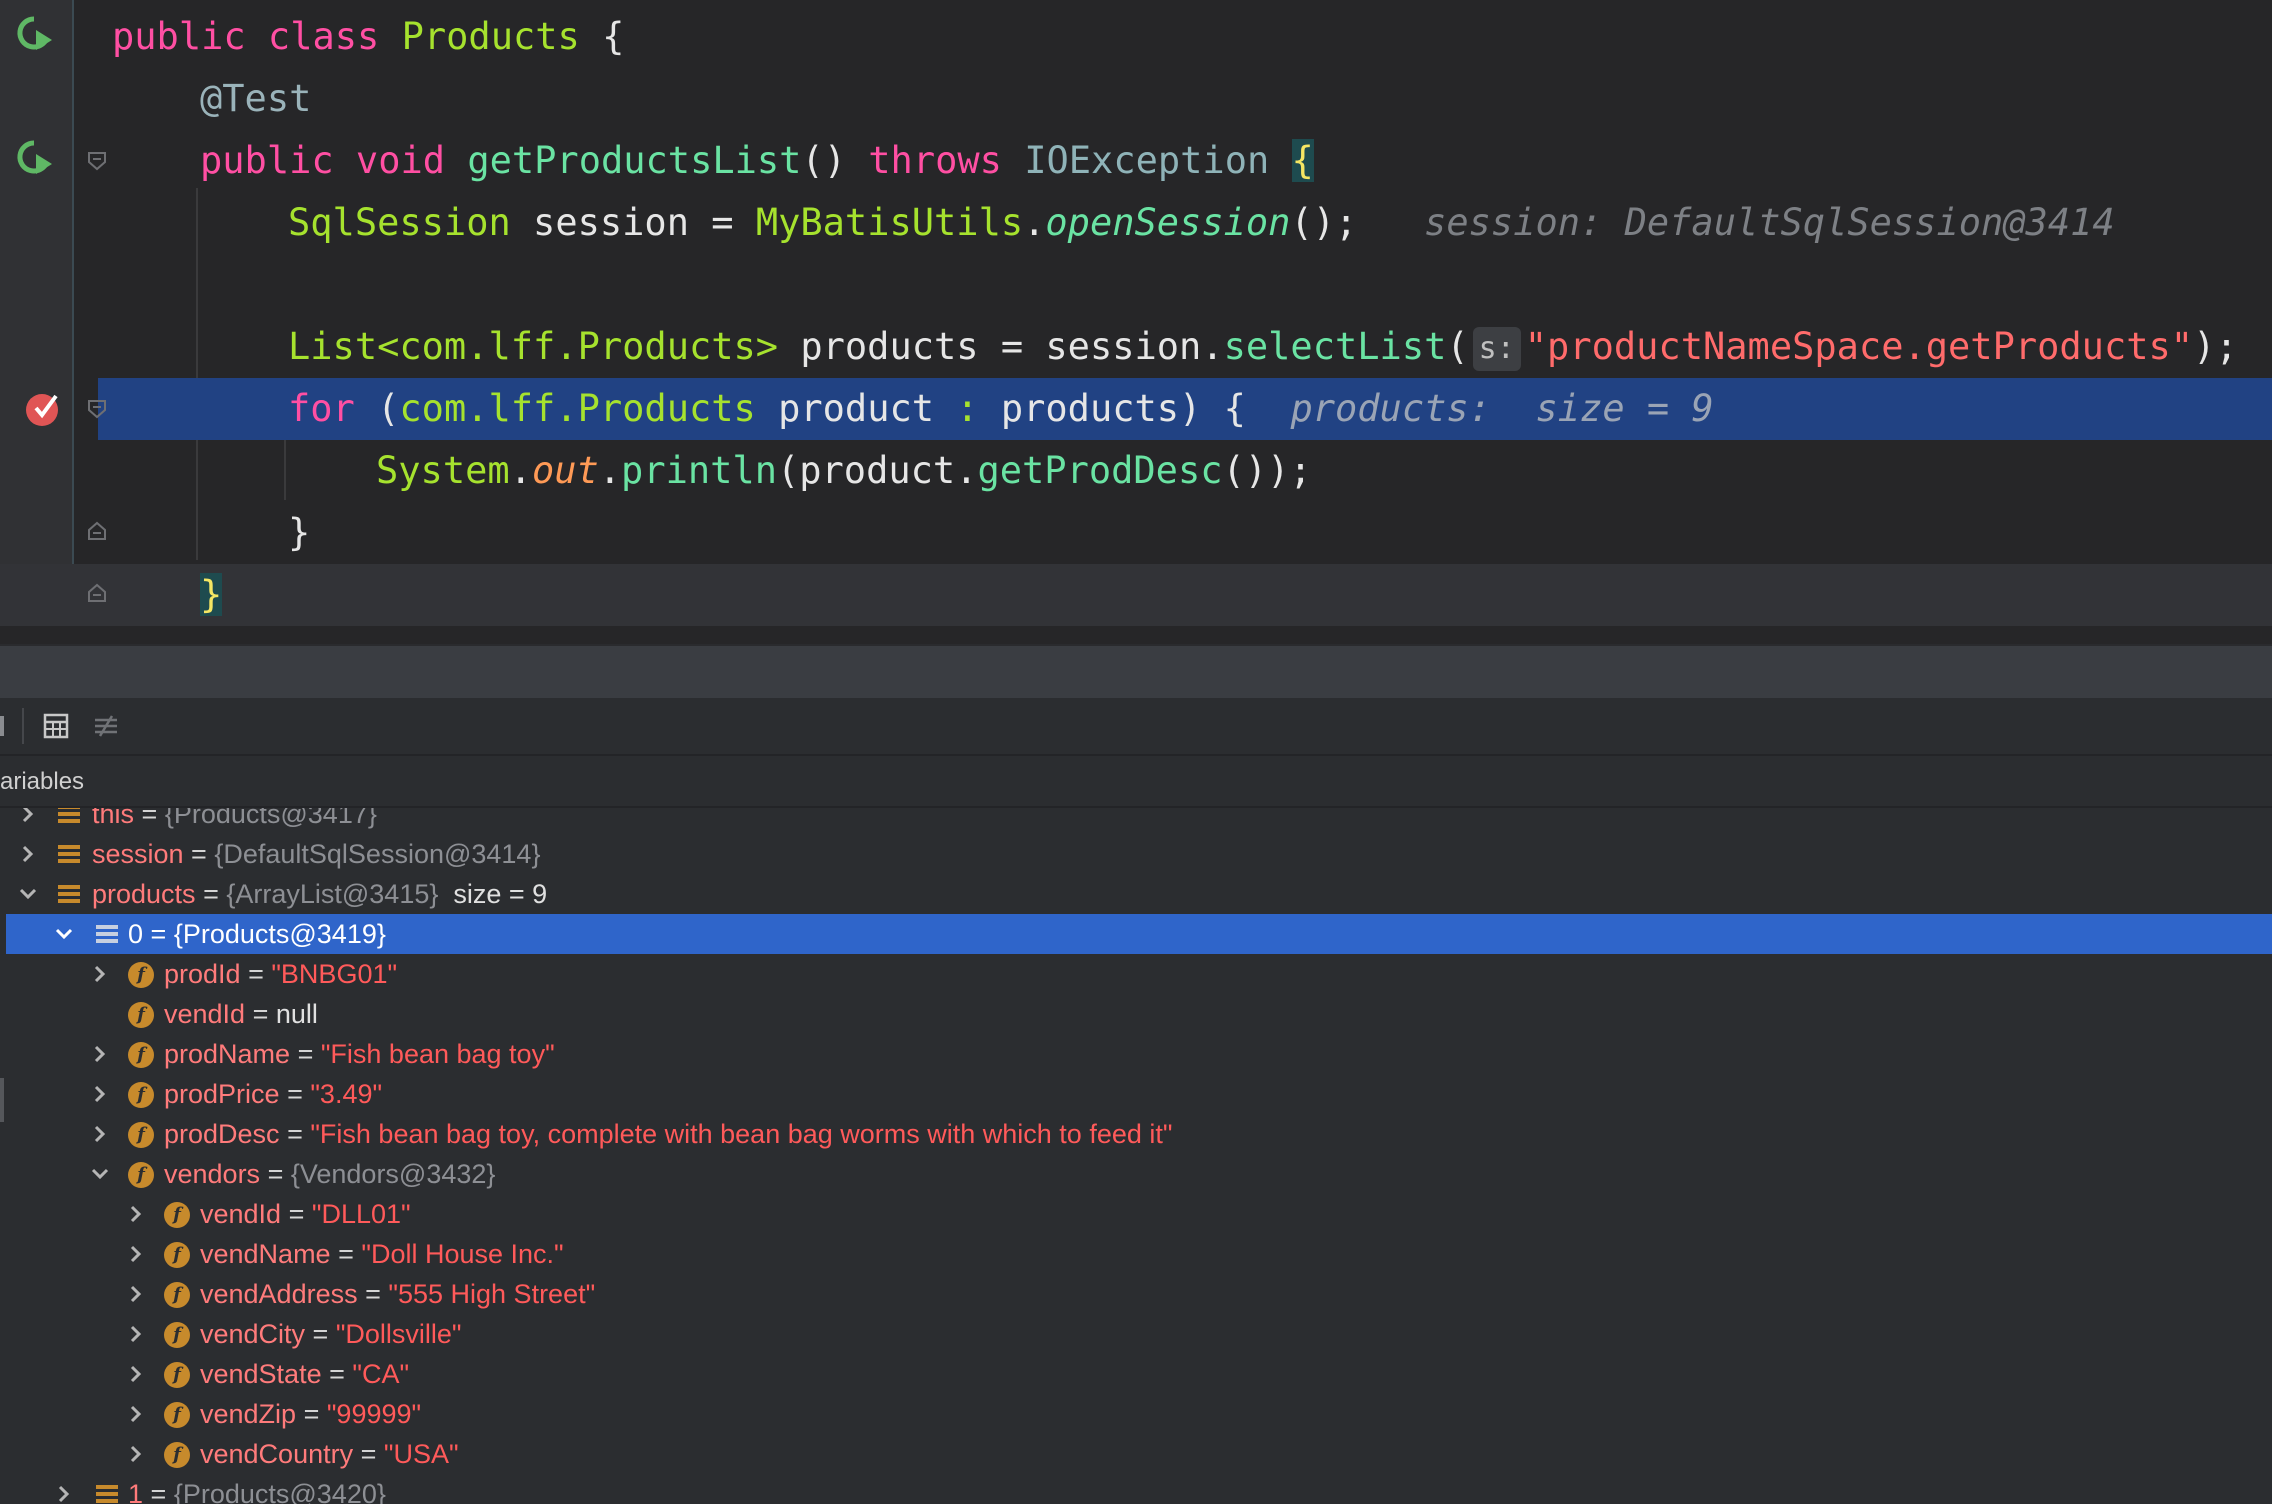 The height and width of the screenshot is (1504, 2272). I want to click on tree-row-vendState: f vendState = "CA", so click(1136, 1374).